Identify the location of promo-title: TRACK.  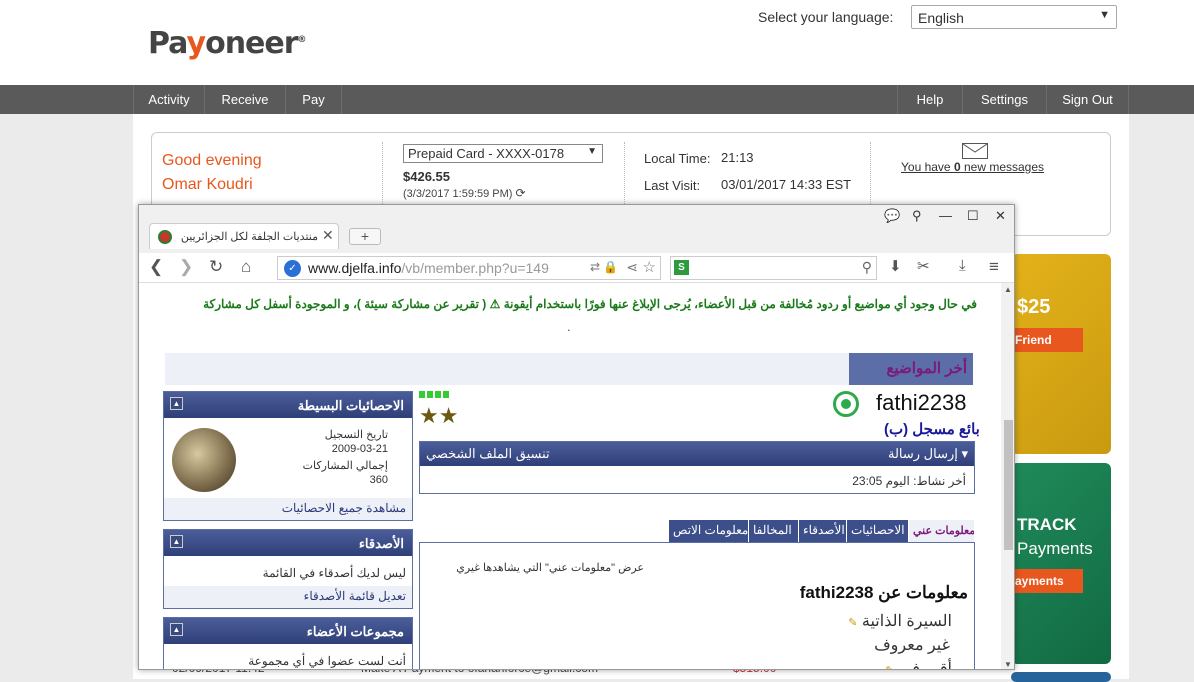
(1047, 524).